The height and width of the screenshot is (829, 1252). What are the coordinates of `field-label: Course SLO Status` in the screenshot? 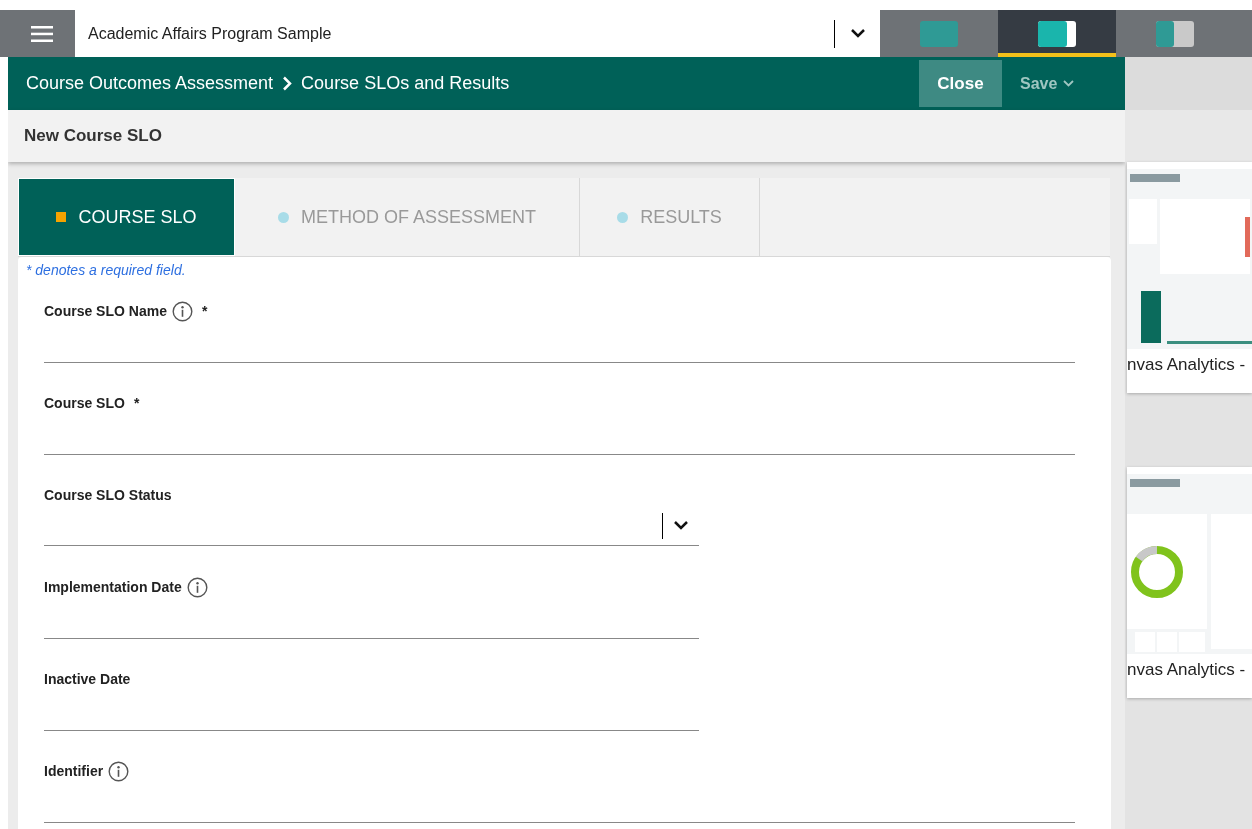 It's located at (108, 495).